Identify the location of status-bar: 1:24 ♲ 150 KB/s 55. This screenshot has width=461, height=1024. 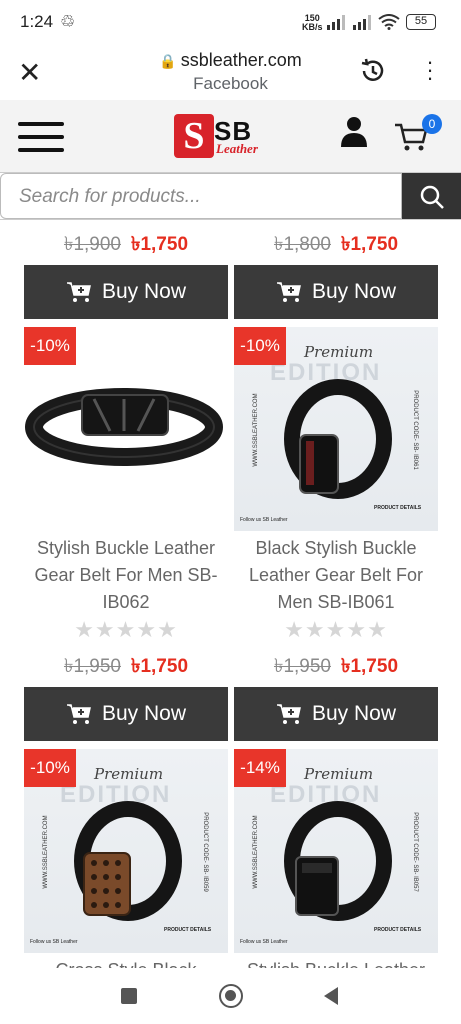
(230, 21).